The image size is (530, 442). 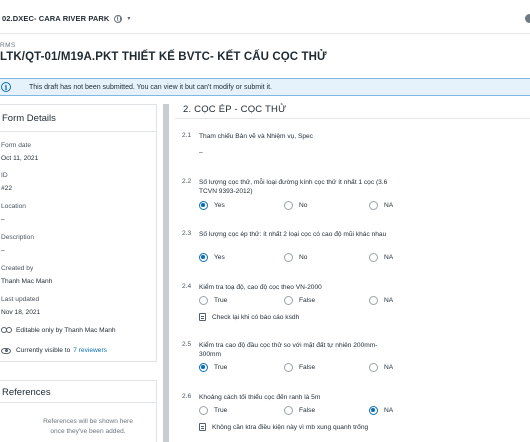 What do you see at coordinates (20, 158) in the screenshot?
I see `form-date-value: Oct 11, 2021` at bounding box center [20, 158].